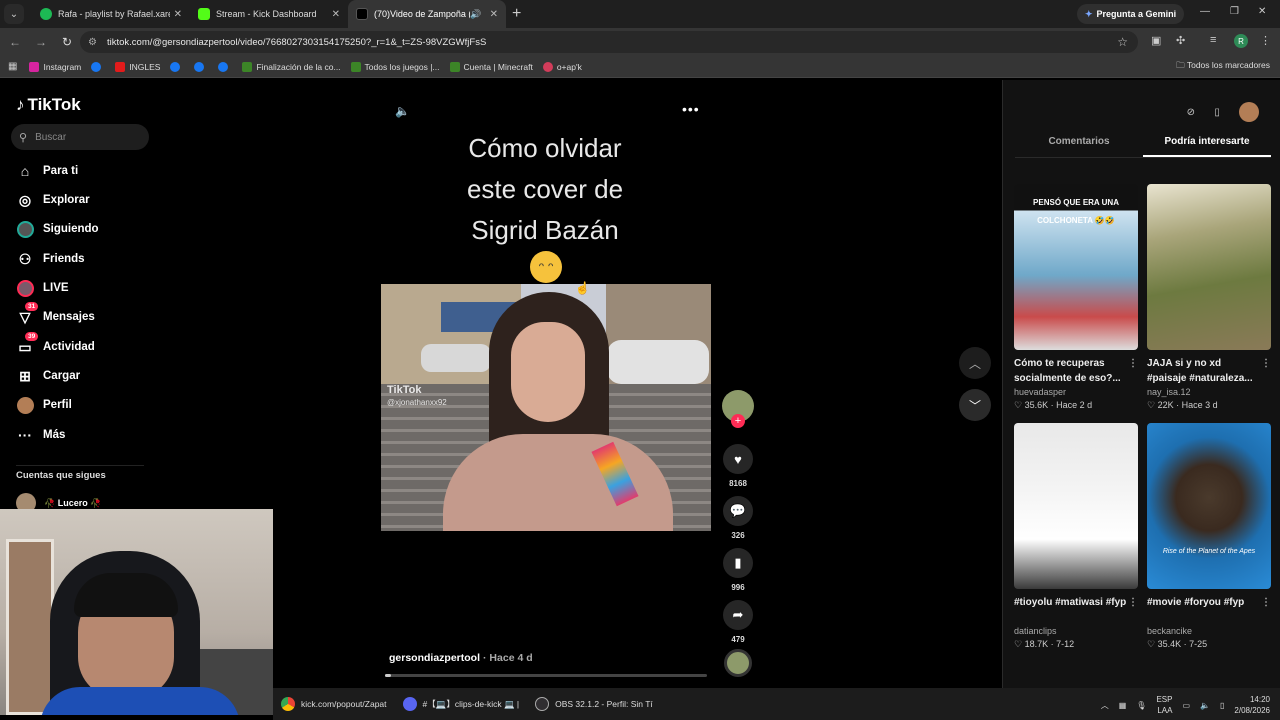 This screenshot has height=720, width=1280. What do you see at coordinates (57, 229) in the screenshot?
I see `sidebar-item-siguiendo: Siguiendo` at bounding box center [57, 229].